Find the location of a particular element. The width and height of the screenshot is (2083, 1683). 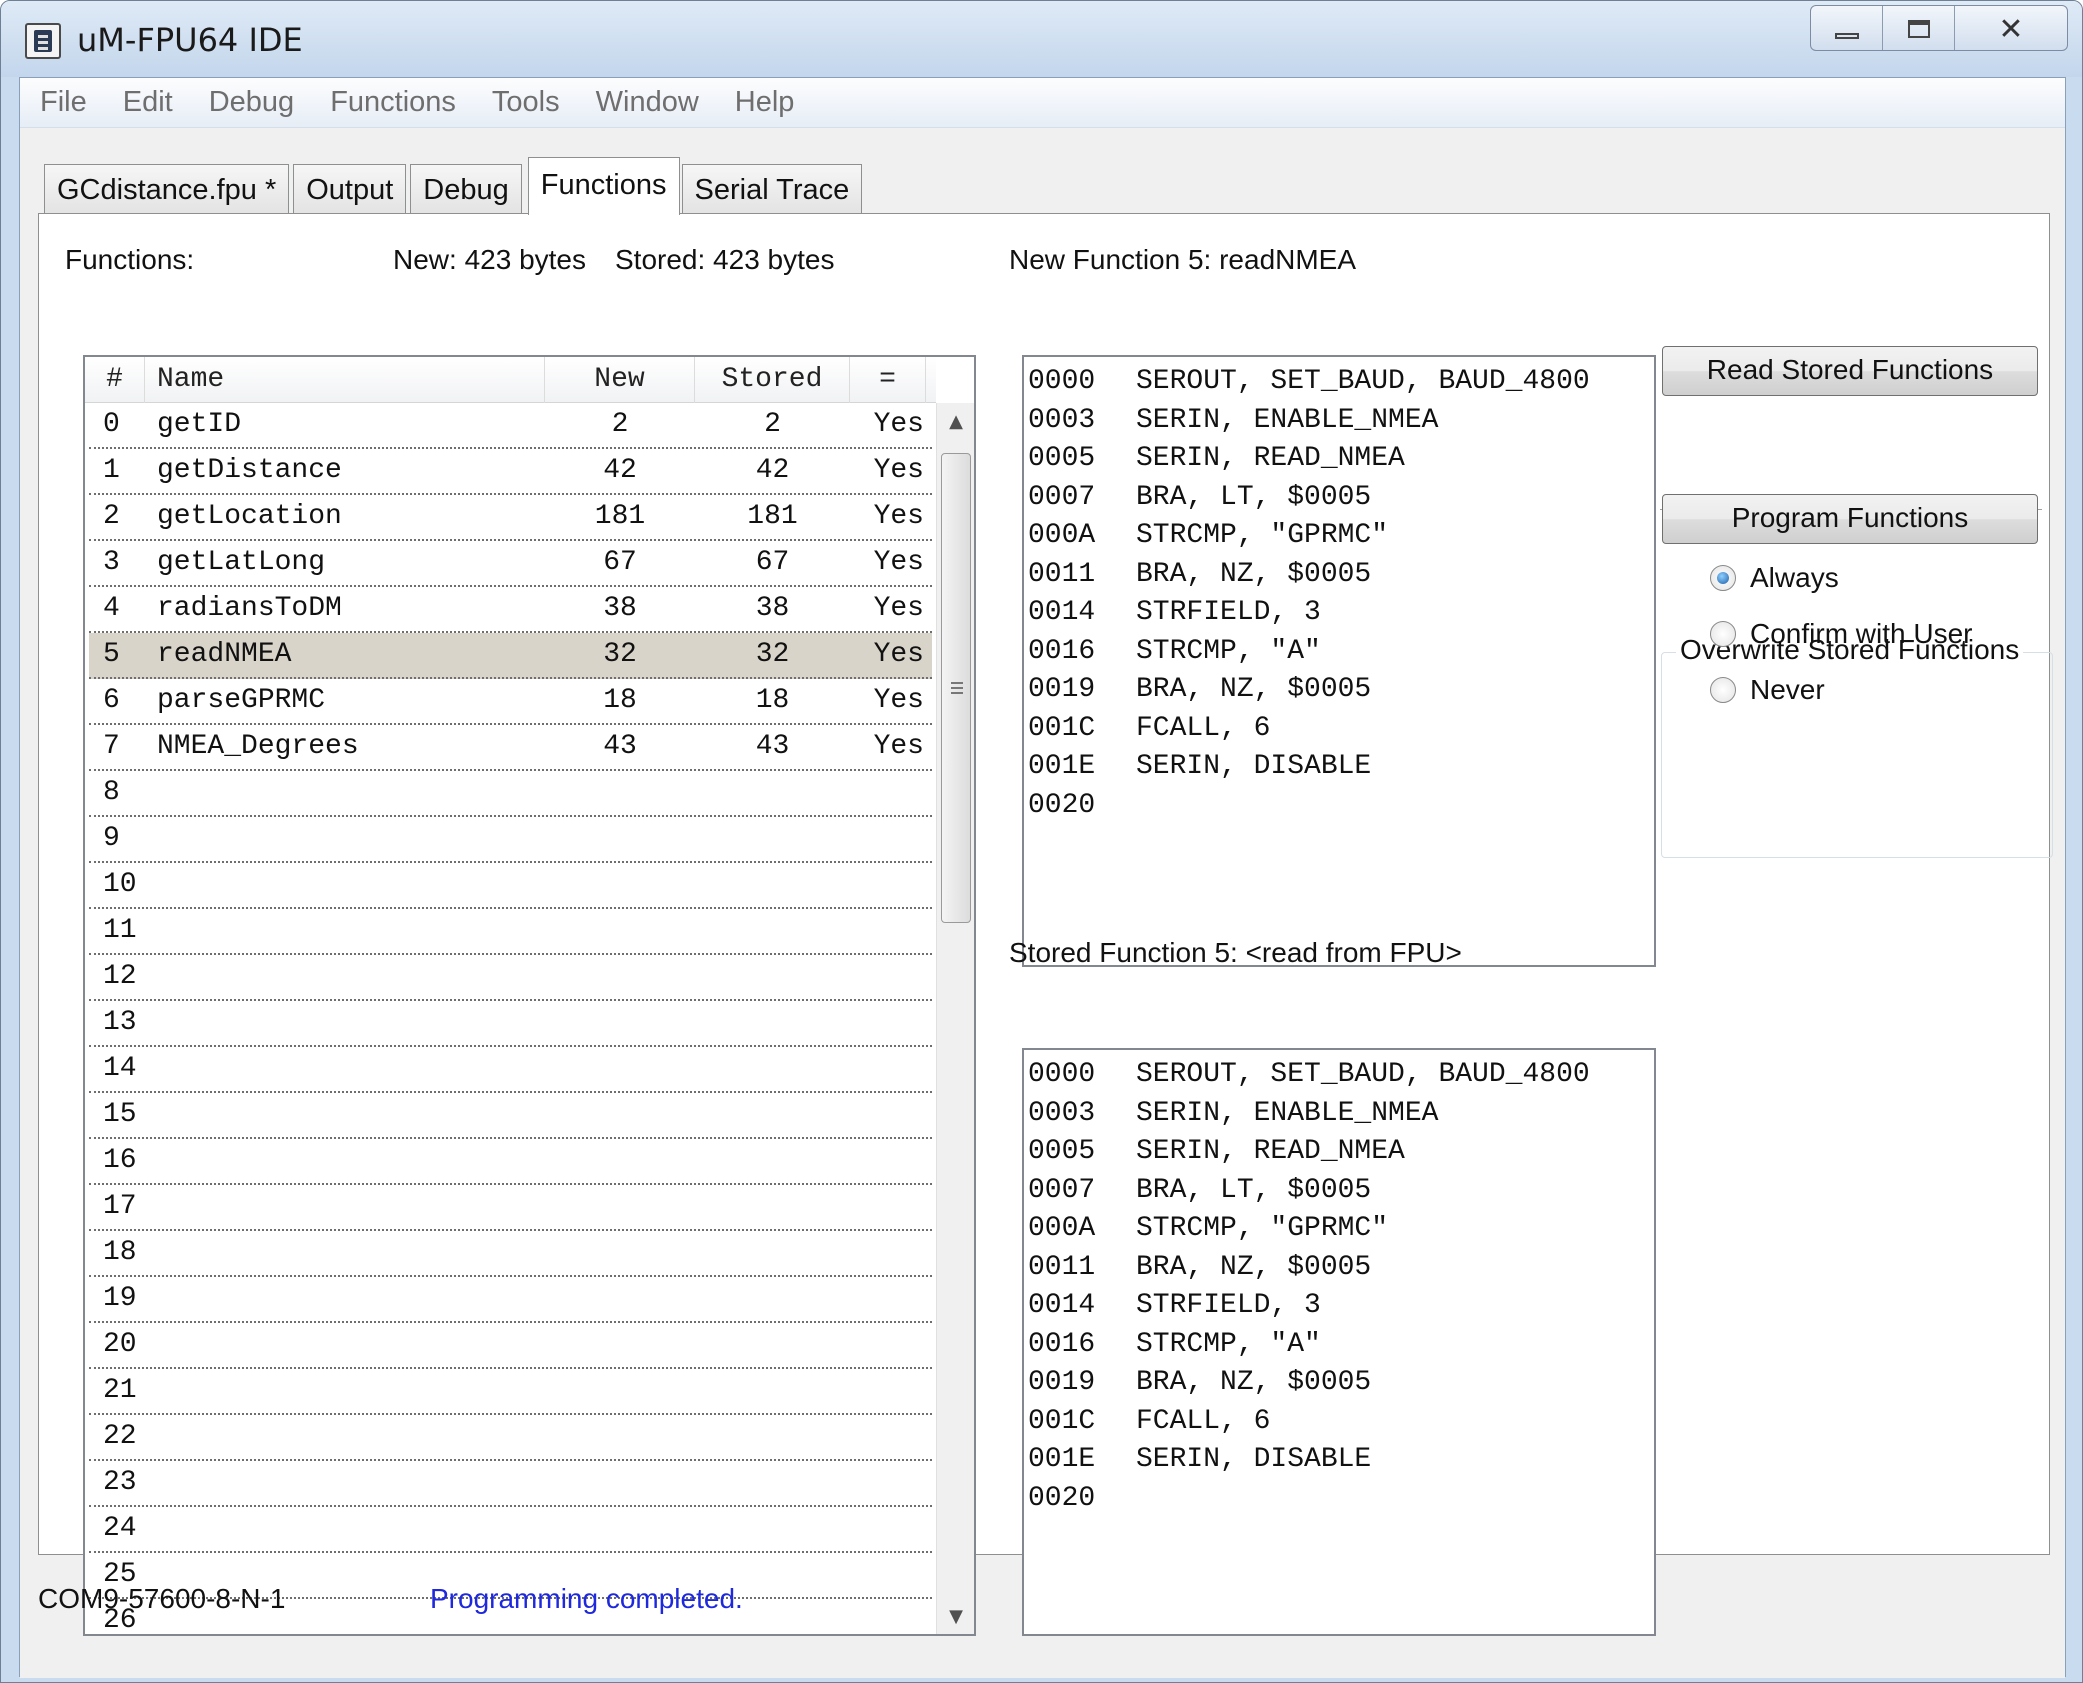

table-row: 4 radiansToDM 38 38 Yes is located at coordinates (510, 610).